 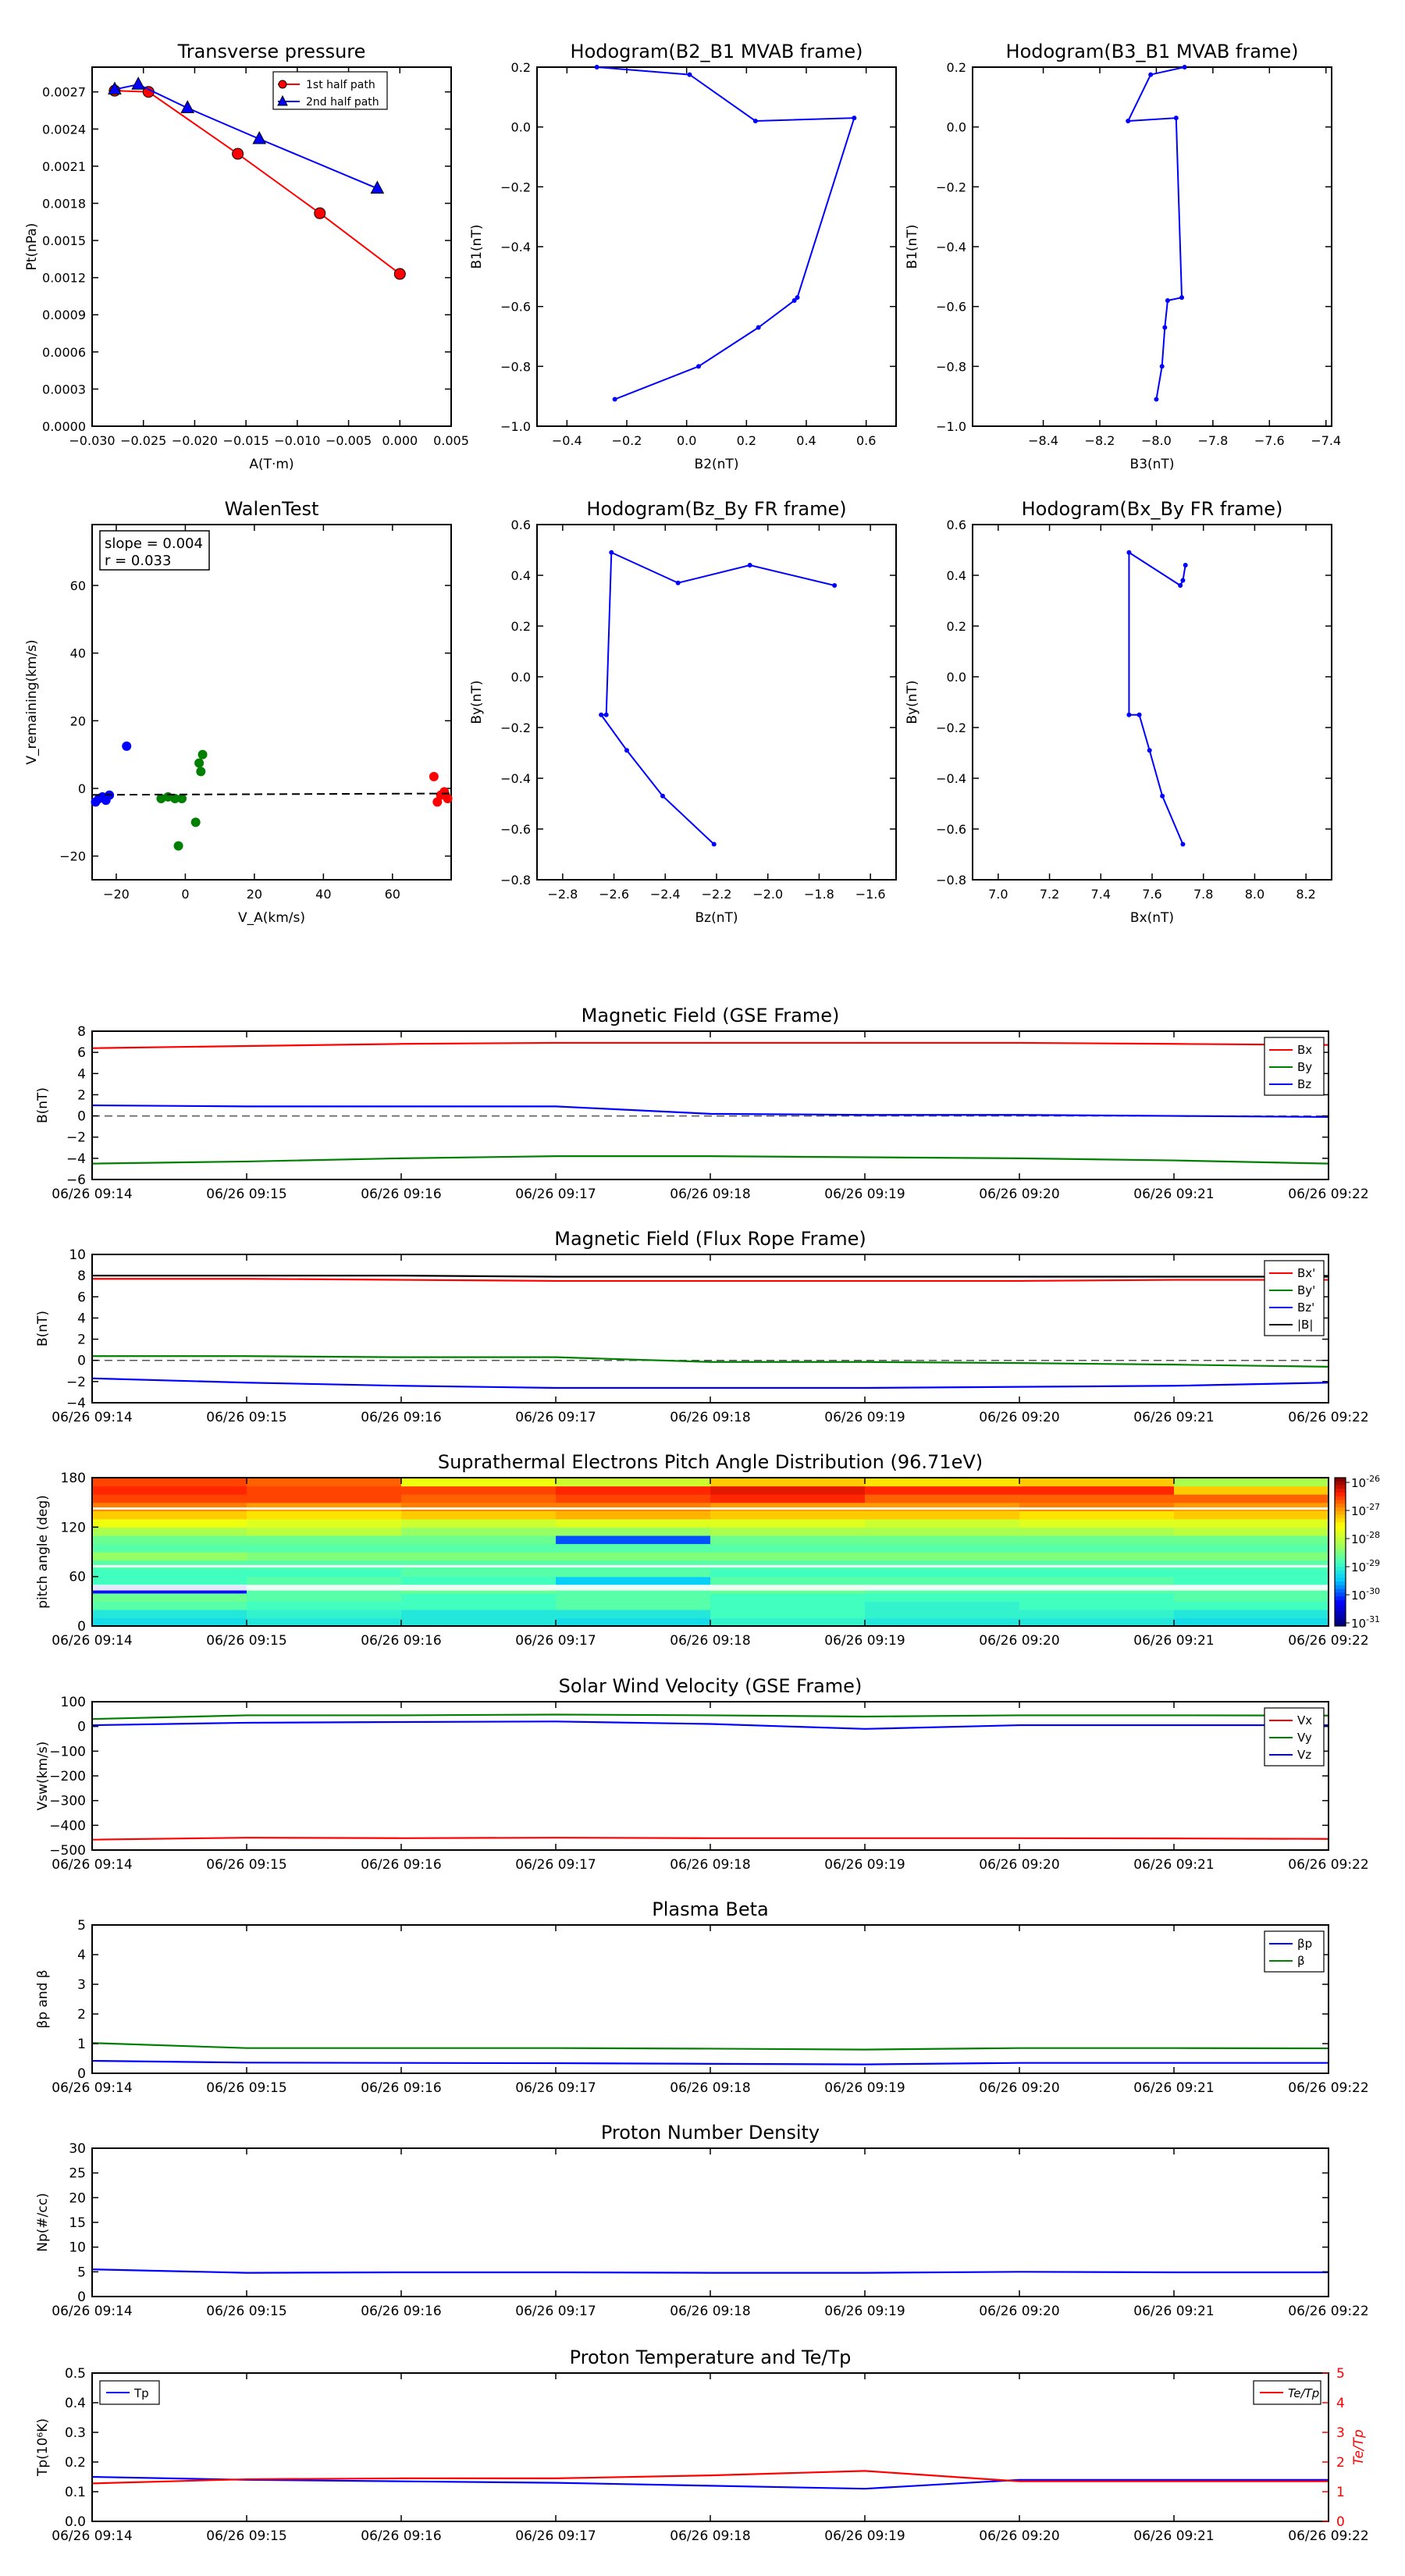 What do you see at coordinates (521, 127) in the screenshot?
I see `y-tick-label: 0.0` at bounding box center [521, 127].